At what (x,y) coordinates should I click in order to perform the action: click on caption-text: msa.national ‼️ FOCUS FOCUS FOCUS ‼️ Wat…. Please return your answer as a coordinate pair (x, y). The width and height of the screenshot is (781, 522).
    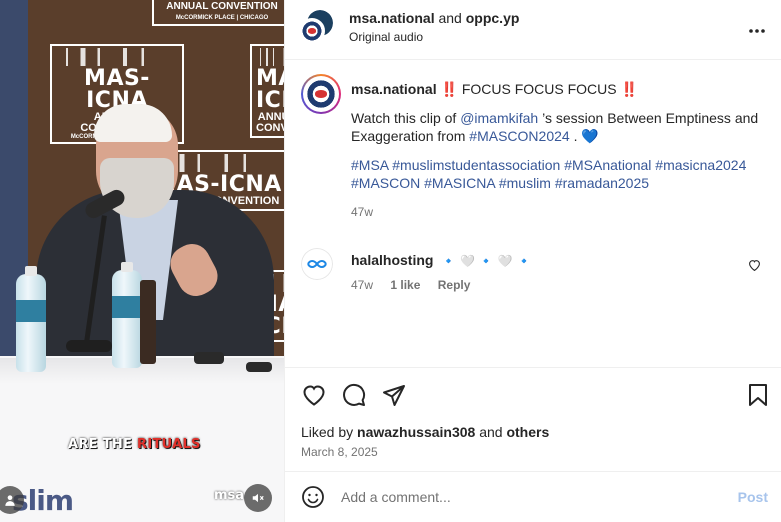
    Looking at the image, I should click on (556, 150).